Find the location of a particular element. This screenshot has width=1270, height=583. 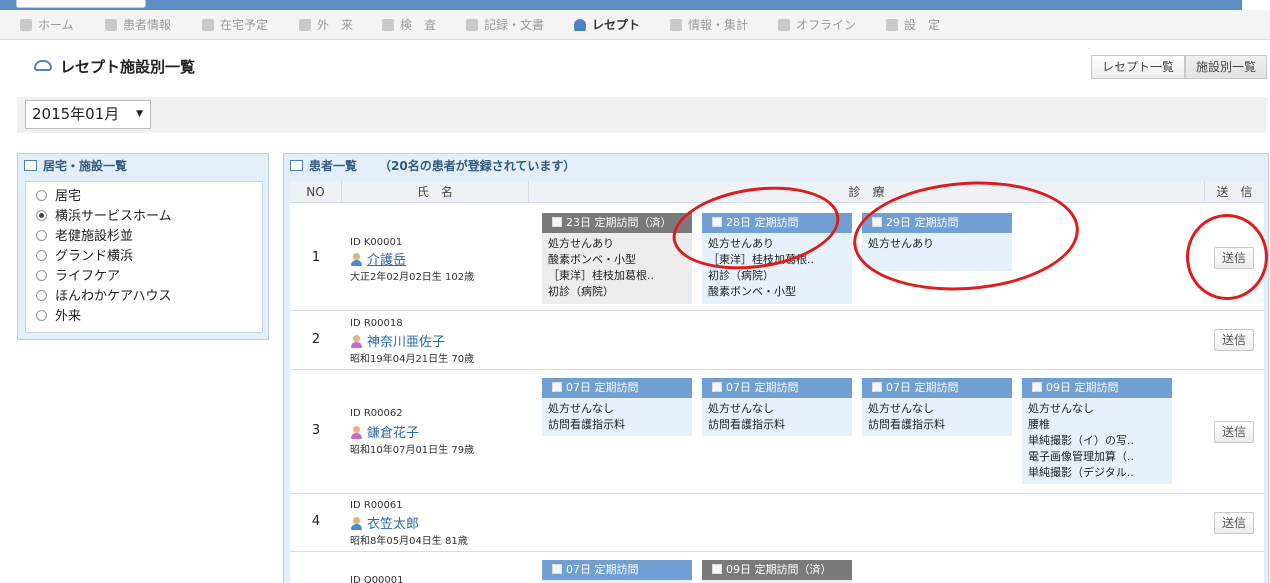

nav-outpatient: 外 来 is located at coordinates (326, 25).